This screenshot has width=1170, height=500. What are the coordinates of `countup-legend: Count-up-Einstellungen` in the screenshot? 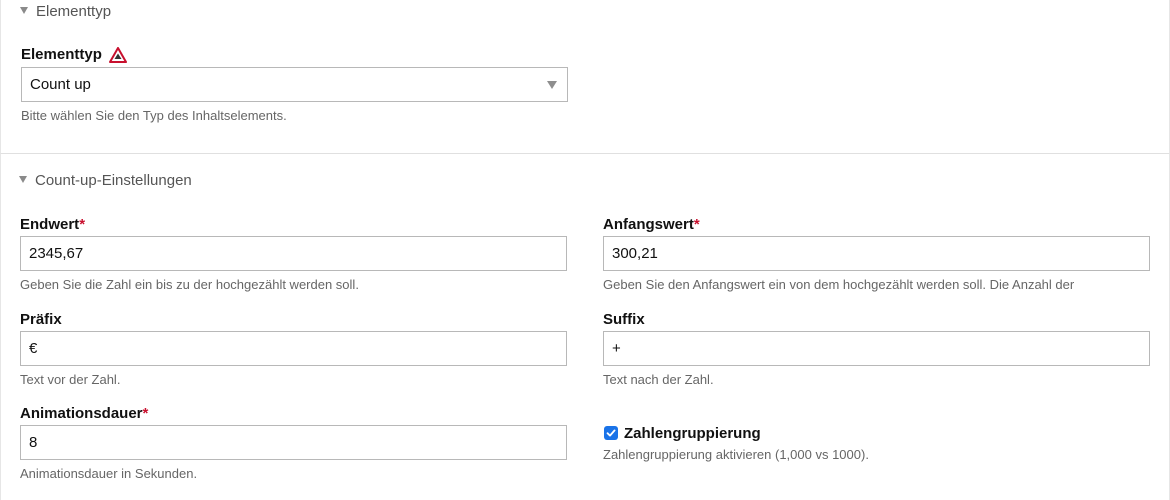 It's located at (105, 180).